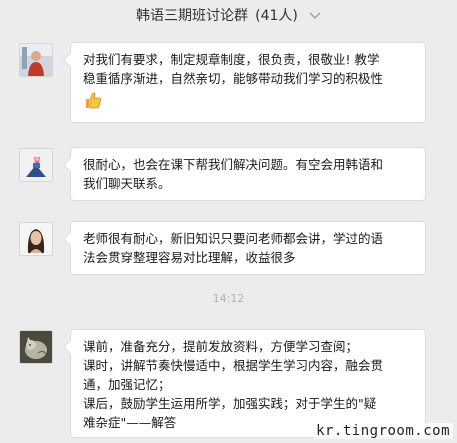  Describe the element at coordinates (383, 431) in the screenshot. I see `watermark: kr.tingroom.com` at that location.